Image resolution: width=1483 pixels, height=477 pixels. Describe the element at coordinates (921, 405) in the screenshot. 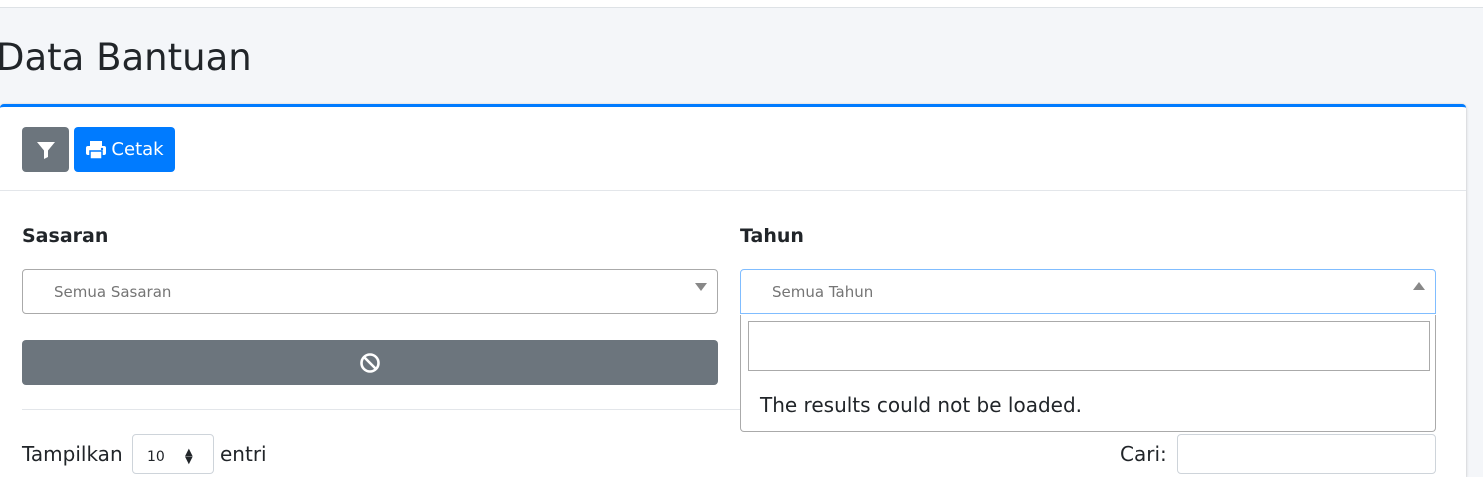

I see `dropdown-message: The results could not be loaded.` at that location.